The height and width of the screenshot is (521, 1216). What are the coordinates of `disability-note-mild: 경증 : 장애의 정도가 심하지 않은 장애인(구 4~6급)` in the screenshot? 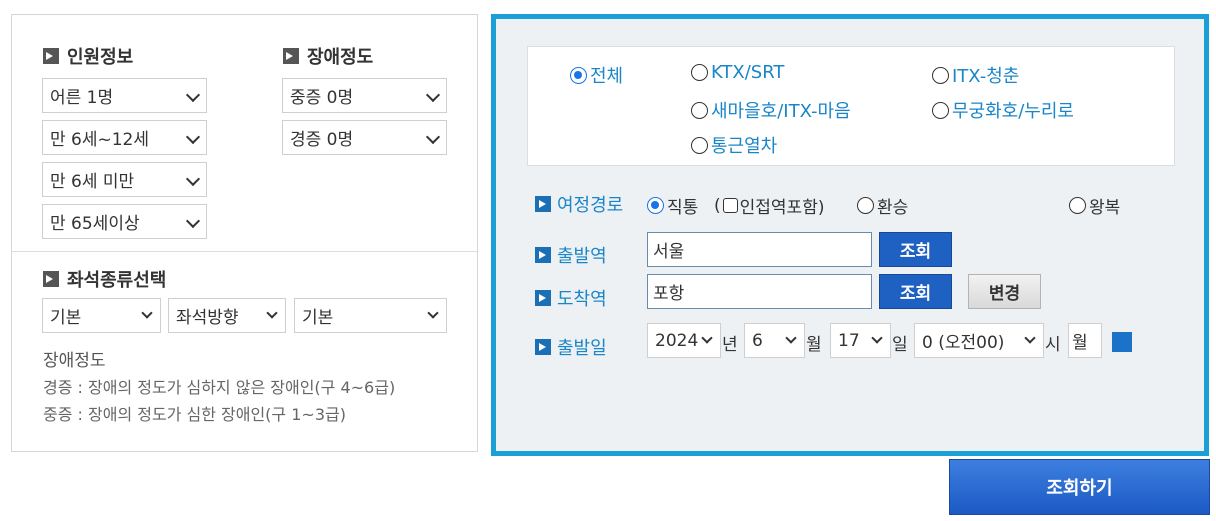 It's located at (219, 387).